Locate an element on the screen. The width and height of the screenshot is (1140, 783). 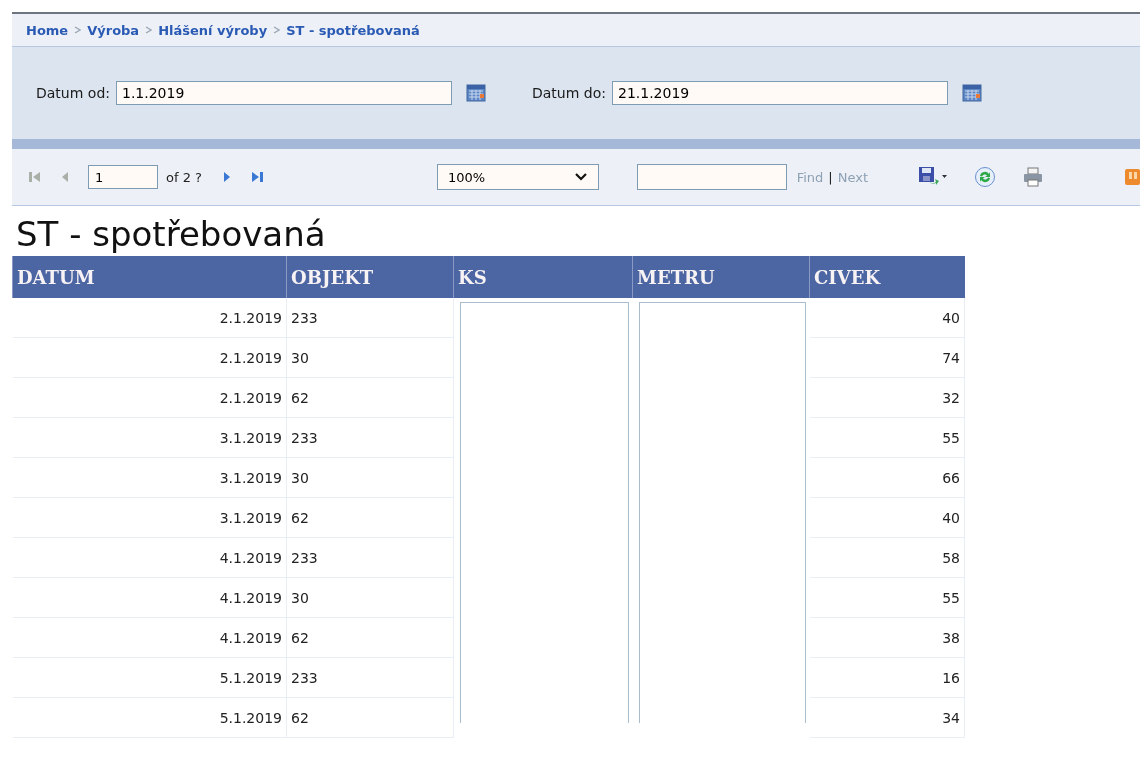
zoom-dropdown: 100% is located at coordinates (517, 177).